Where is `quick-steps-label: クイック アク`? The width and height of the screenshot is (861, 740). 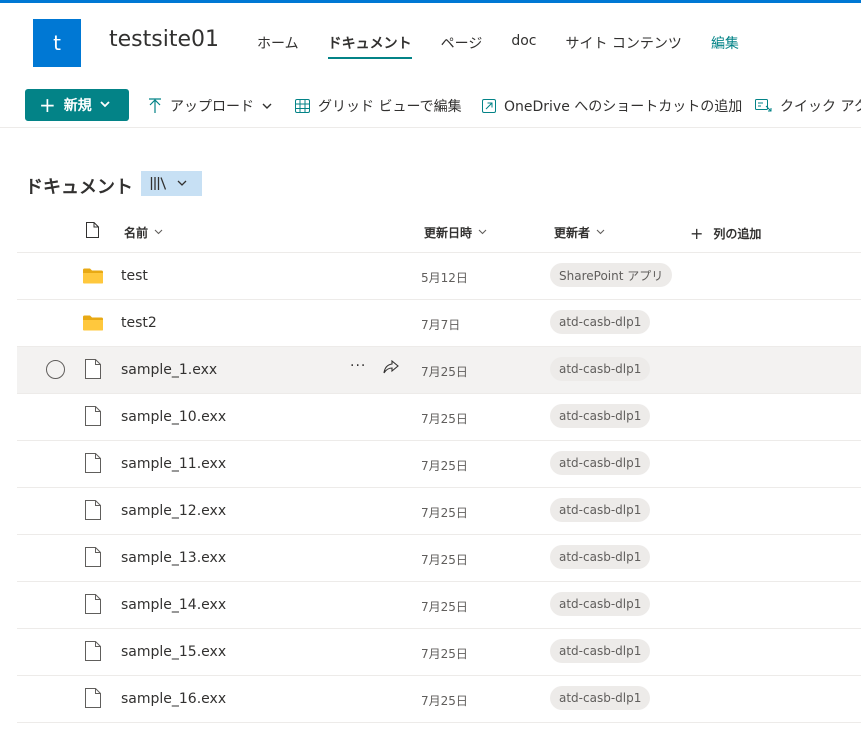
quick-steps-label: クイック アク is located at coordinates (820, 107).